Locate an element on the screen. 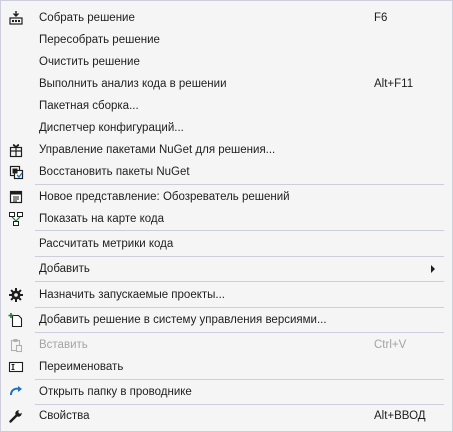 The height and width of the screenshot is (432, 453). menu-item-run-code-analysis: Выполнить анализ кода в решении Alt+F11 is located at coordinates (226, 84).